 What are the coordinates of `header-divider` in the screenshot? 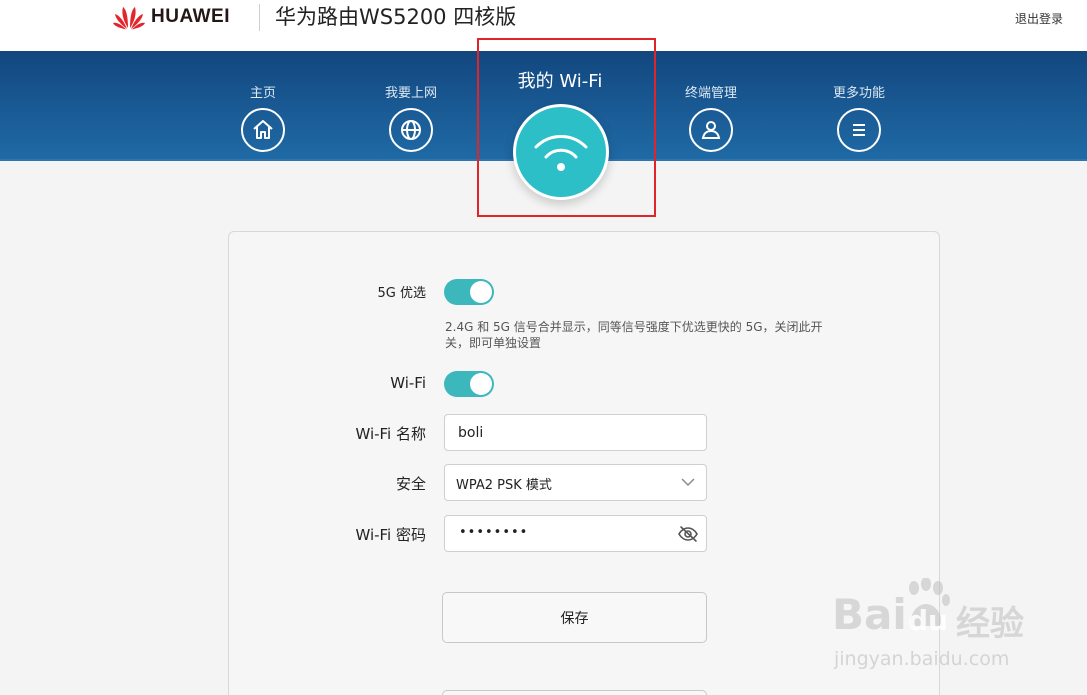 It's located at (259, 17).